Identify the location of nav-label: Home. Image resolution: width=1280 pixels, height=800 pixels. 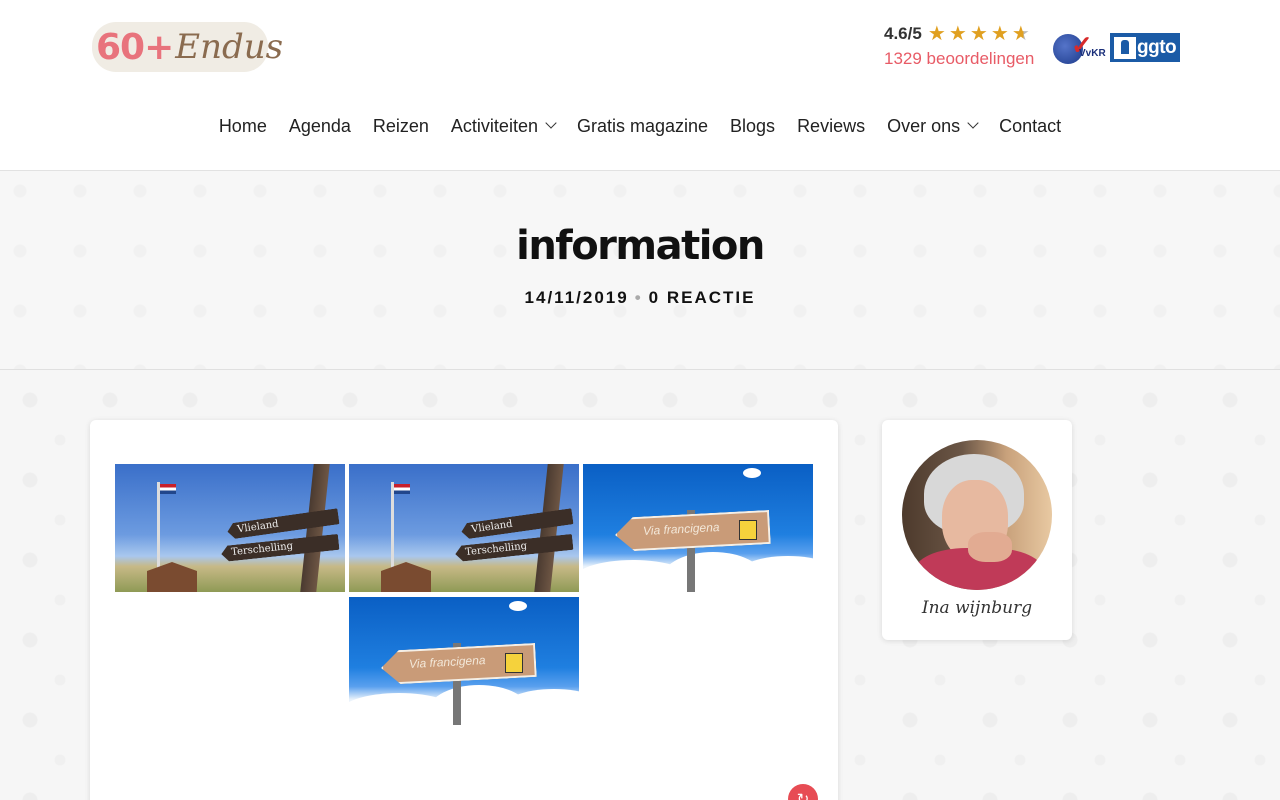
(242, 126).